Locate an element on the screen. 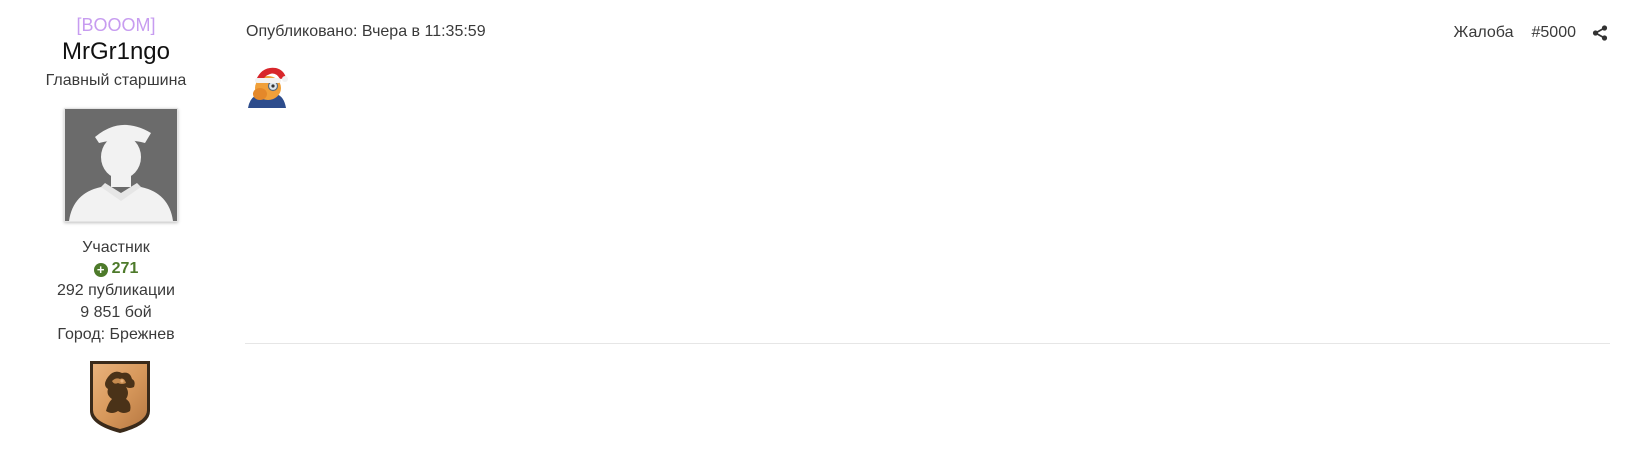 The height and width of the screenshot is (451, 1626). post-count: 292 публикации is located at coordinates (116, 290).